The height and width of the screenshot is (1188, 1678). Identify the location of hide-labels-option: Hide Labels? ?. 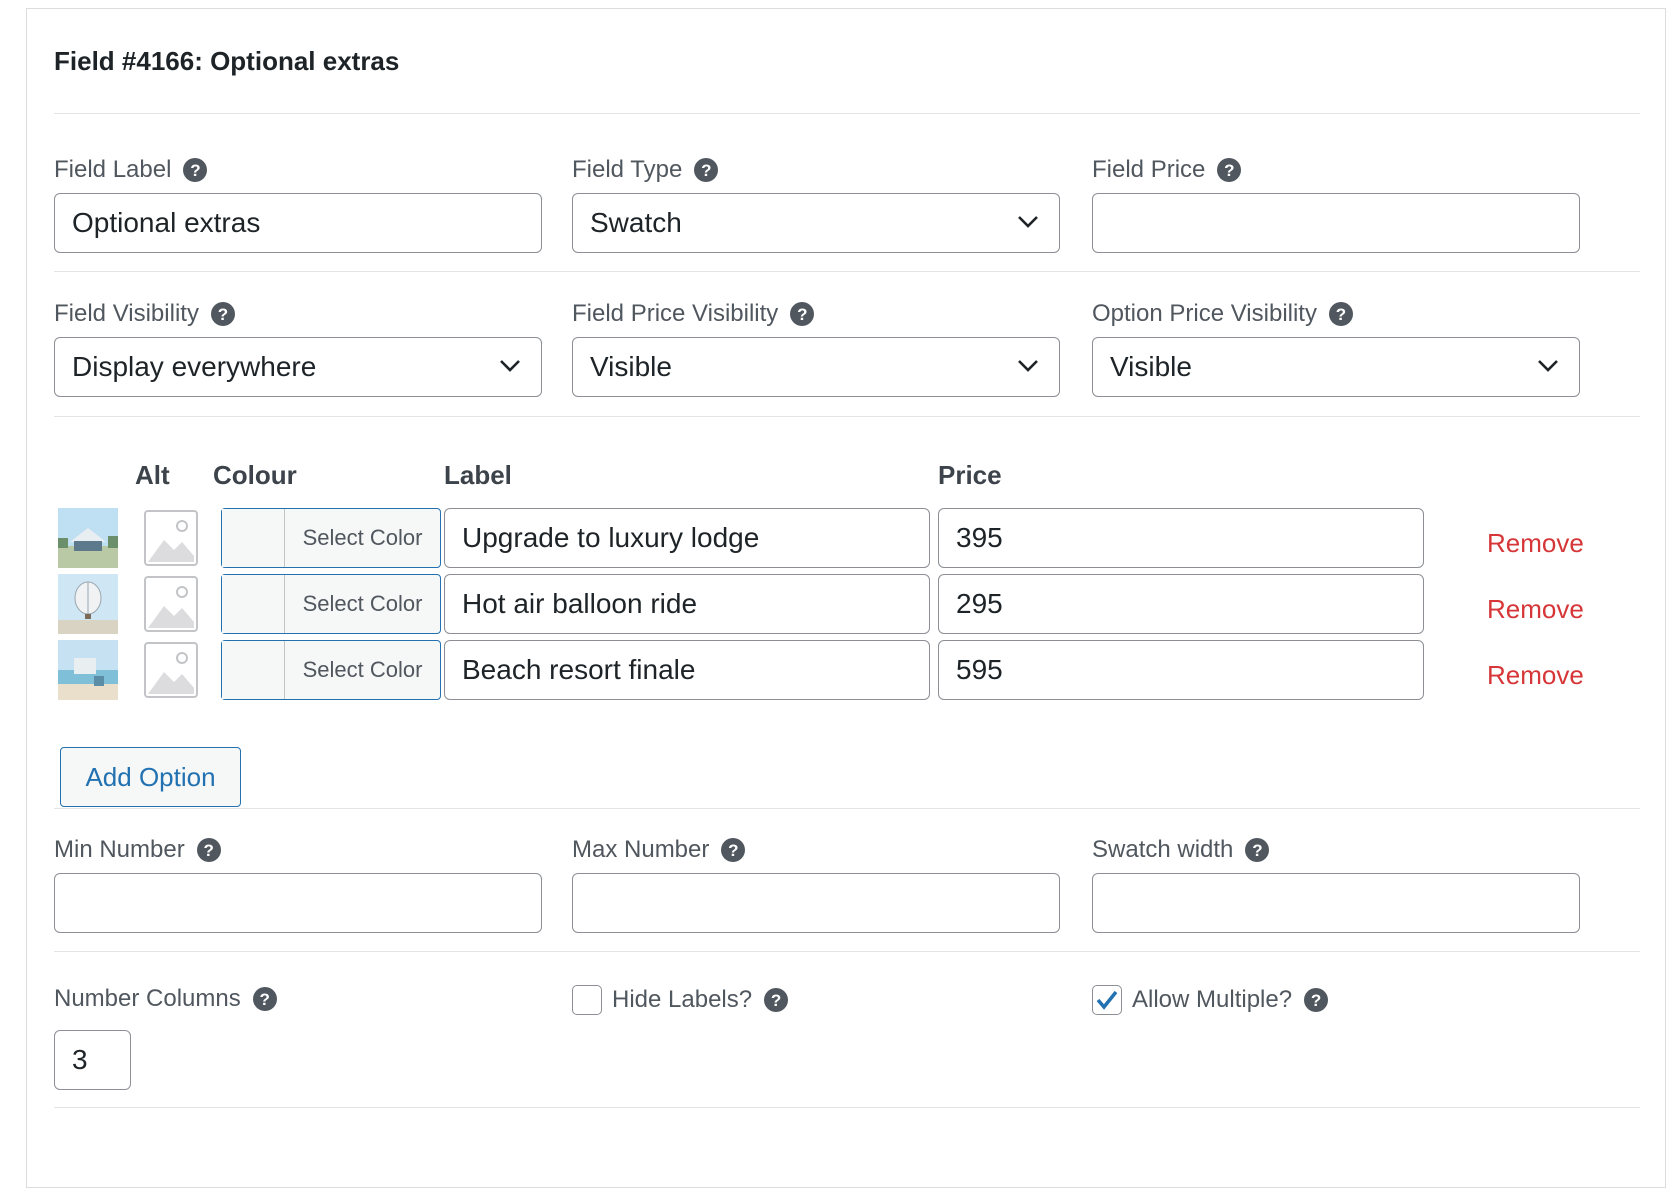
(680, 1000).